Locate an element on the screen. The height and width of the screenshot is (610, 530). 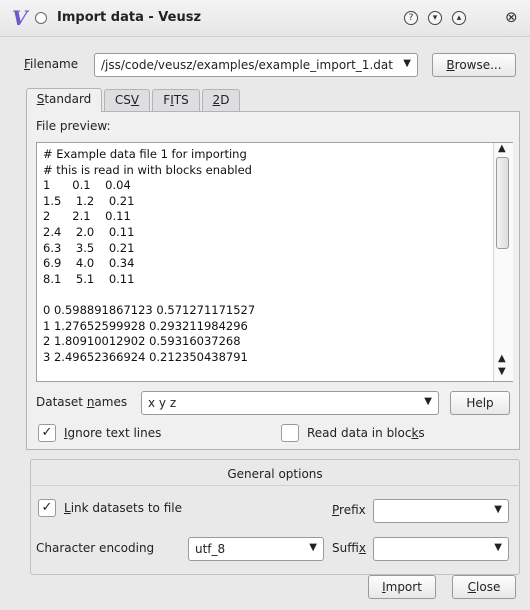
window-title: Import data - Veusz is located at coordinates (129, 17).